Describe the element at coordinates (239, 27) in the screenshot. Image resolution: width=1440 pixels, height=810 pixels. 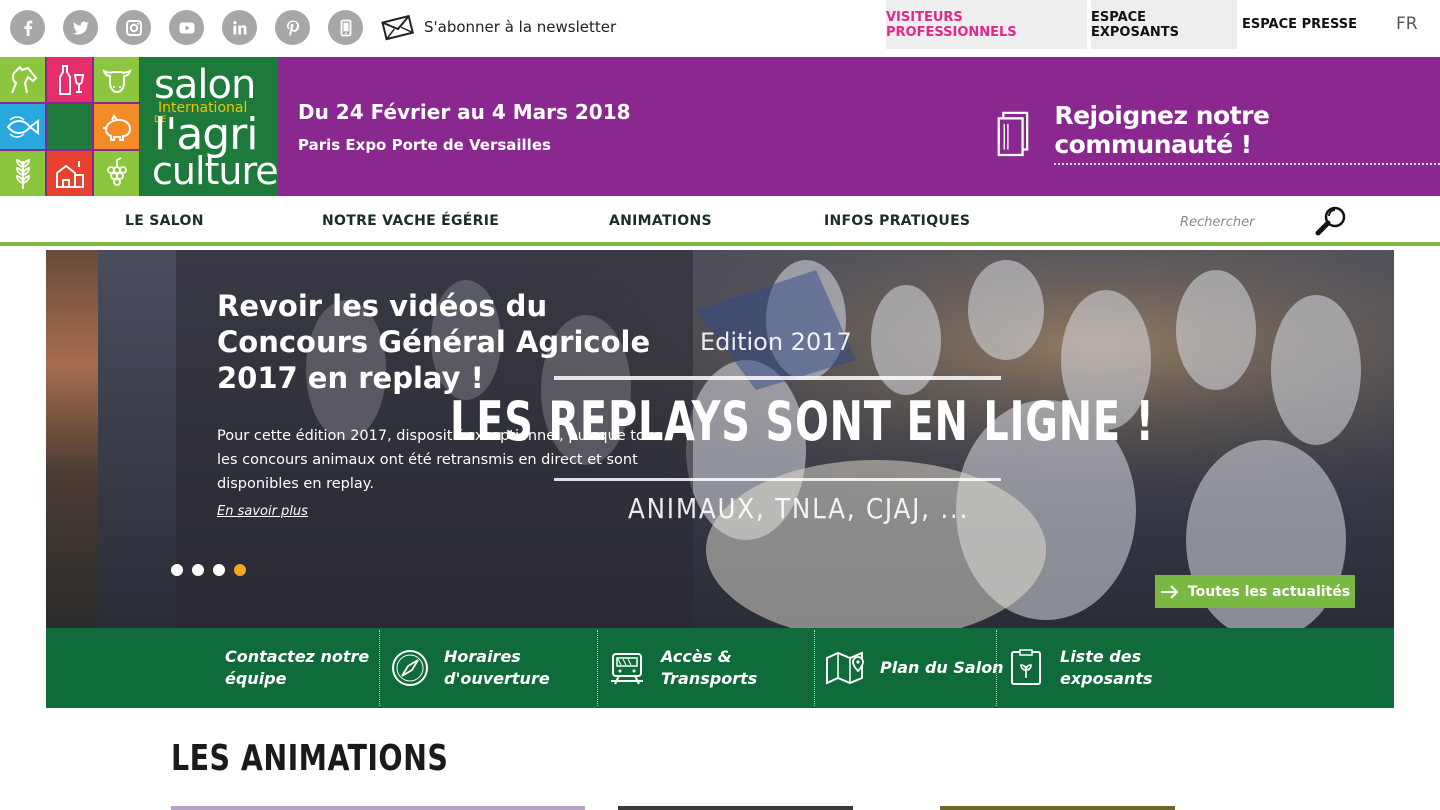
I see `linkedin-icon` at that location.